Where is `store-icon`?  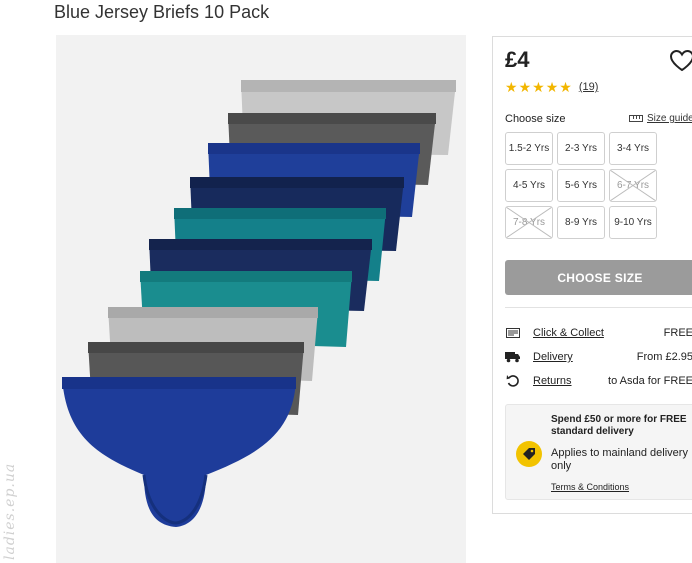 store-icon is located at coordinates (513, 333).